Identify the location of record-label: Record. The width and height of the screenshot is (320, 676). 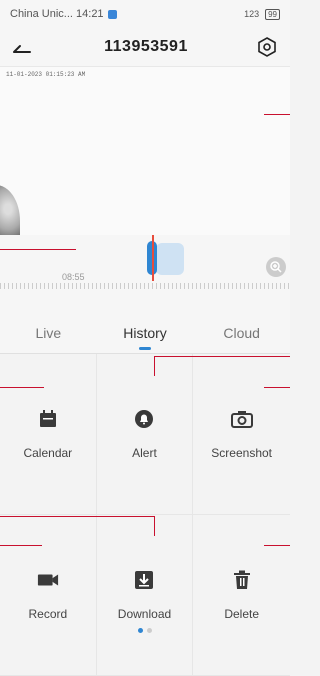
(48, 614).